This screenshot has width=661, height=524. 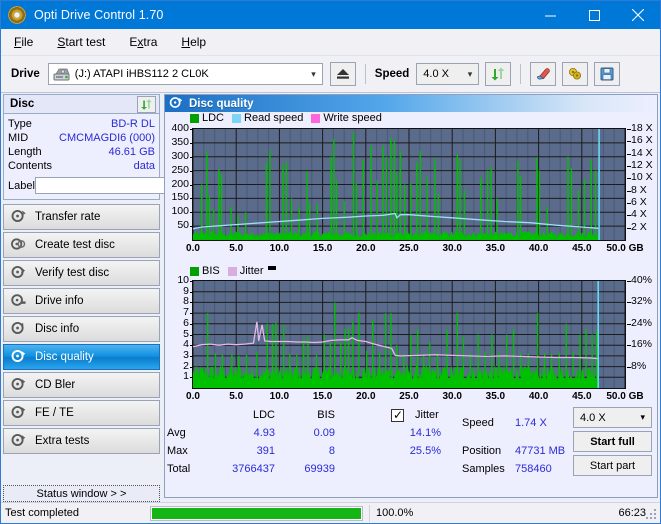 What do you see at coordinates (612, 417) in the screenshot?
I see `test-speed-select: 4.0 X ▾` at bounding box center [612, 417].